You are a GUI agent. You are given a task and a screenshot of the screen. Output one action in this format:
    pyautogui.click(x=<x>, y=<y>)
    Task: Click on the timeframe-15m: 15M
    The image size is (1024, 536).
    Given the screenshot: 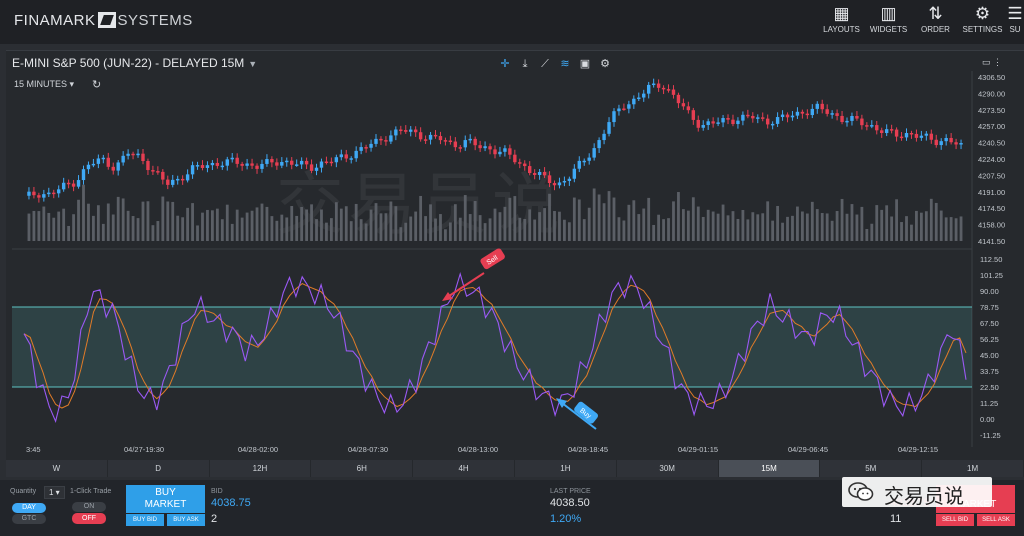 What is the action you would take?
    pyautogui.click(x=769, y=468)
    